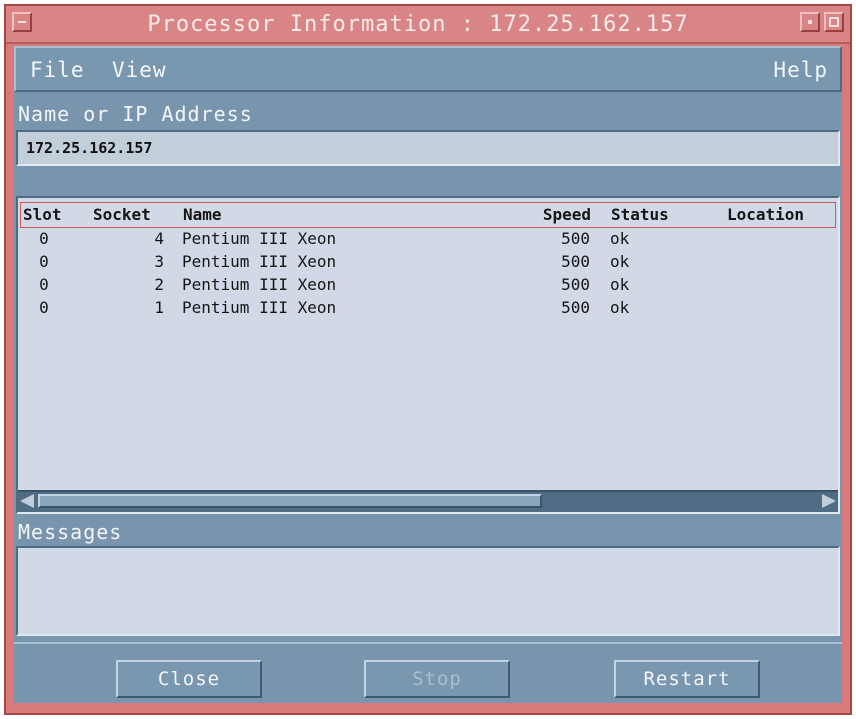 Image resolution: width=856 pixels, height=719 pixels. Describe the element at coordinates (27, 501) in the screenshot. I see `scroll-left-arrow-icon` at that location.